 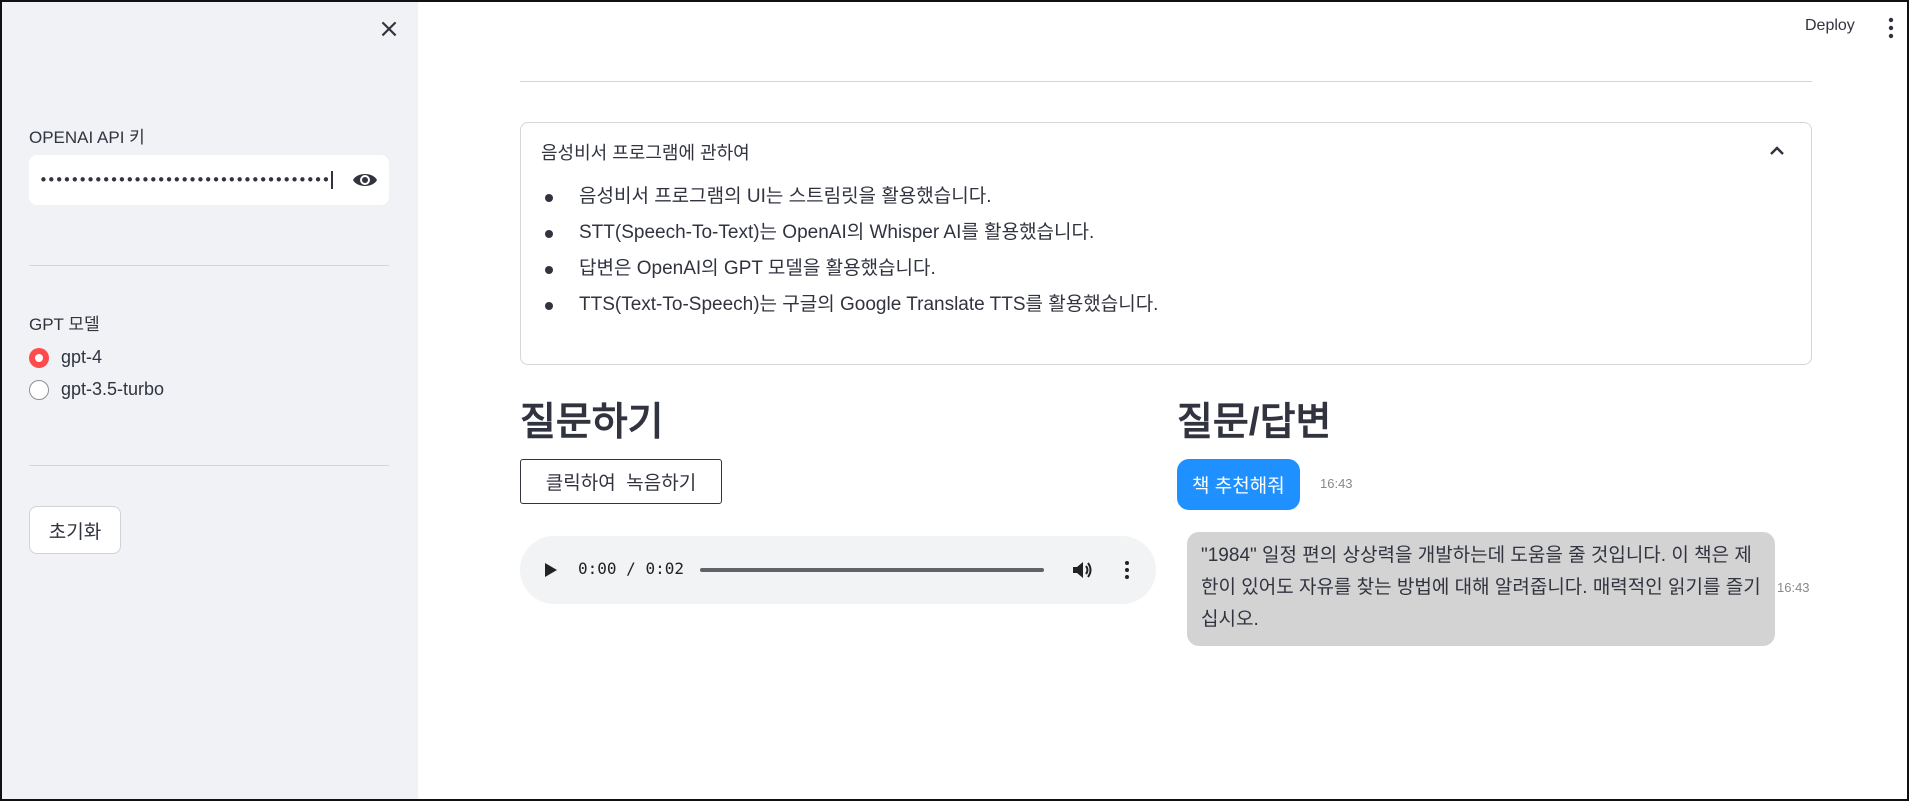 What do you see at coordinates (1777, 150) in the screenshot?
I see `chevron-up-icon` at bounding box center [1777, 150].